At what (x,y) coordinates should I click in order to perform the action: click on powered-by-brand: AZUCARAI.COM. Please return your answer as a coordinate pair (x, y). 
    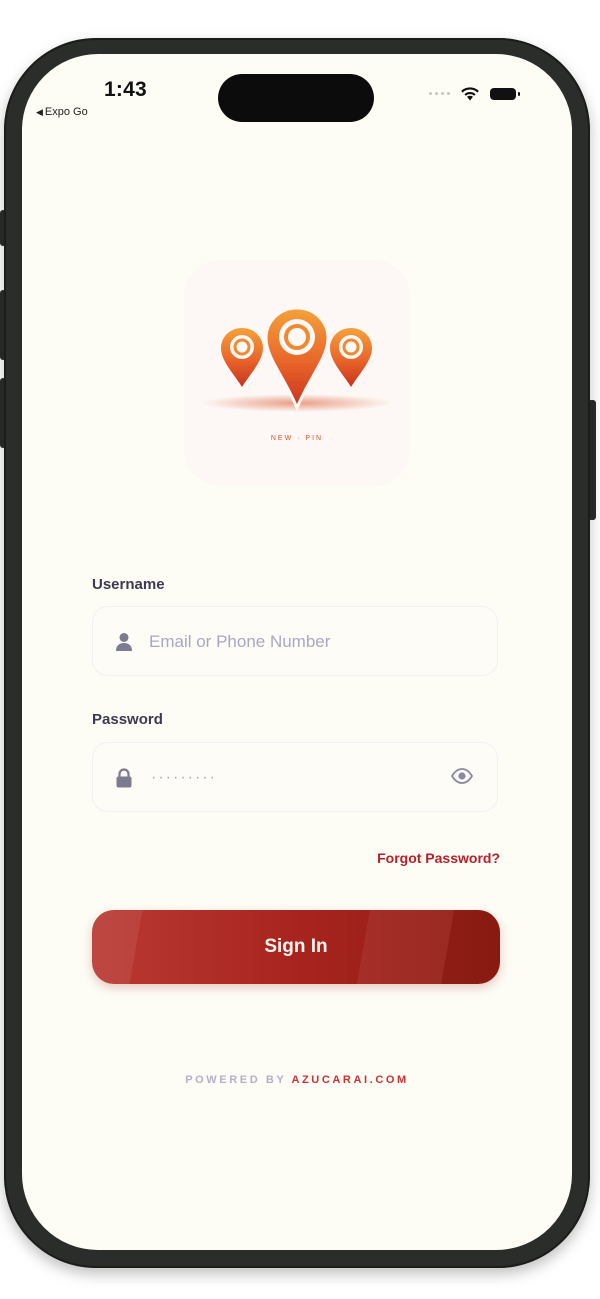
    Looking at the image, I should click on (349, 1080).